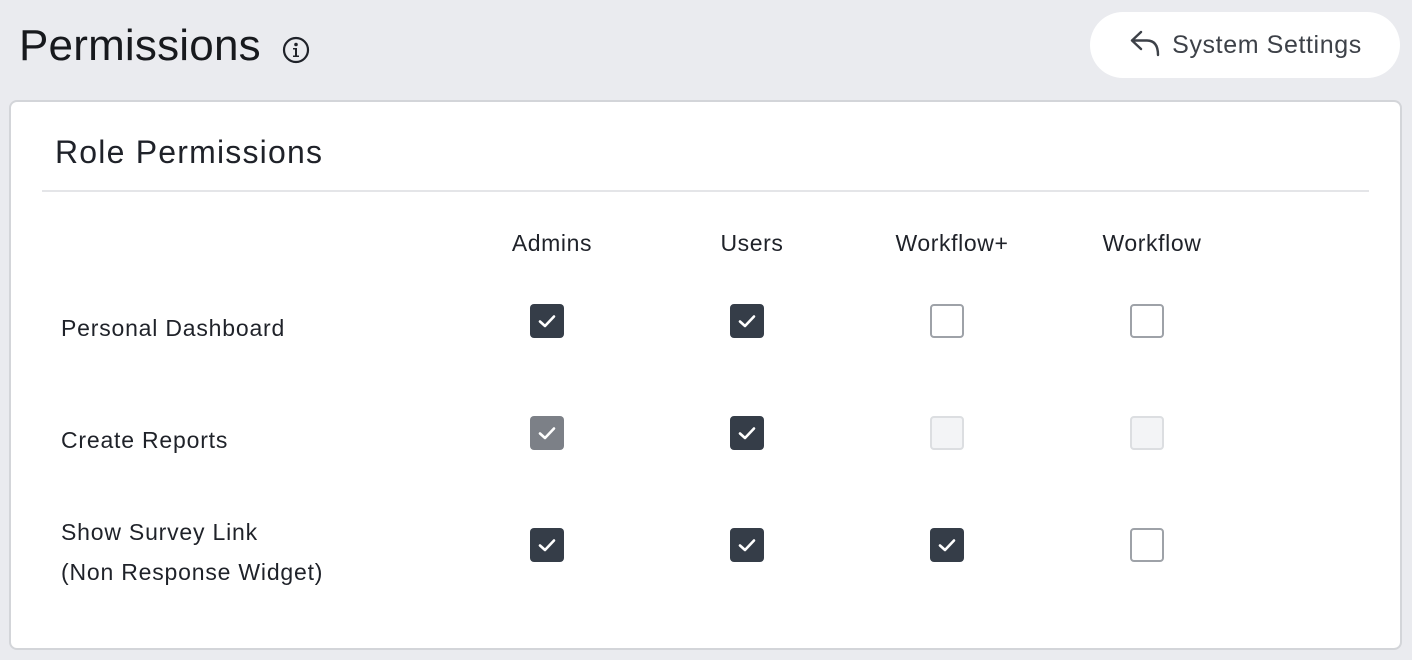 The image size is (1412, 660). I want to click on row-label-line: (Non Response Widget), so click(192, 572).